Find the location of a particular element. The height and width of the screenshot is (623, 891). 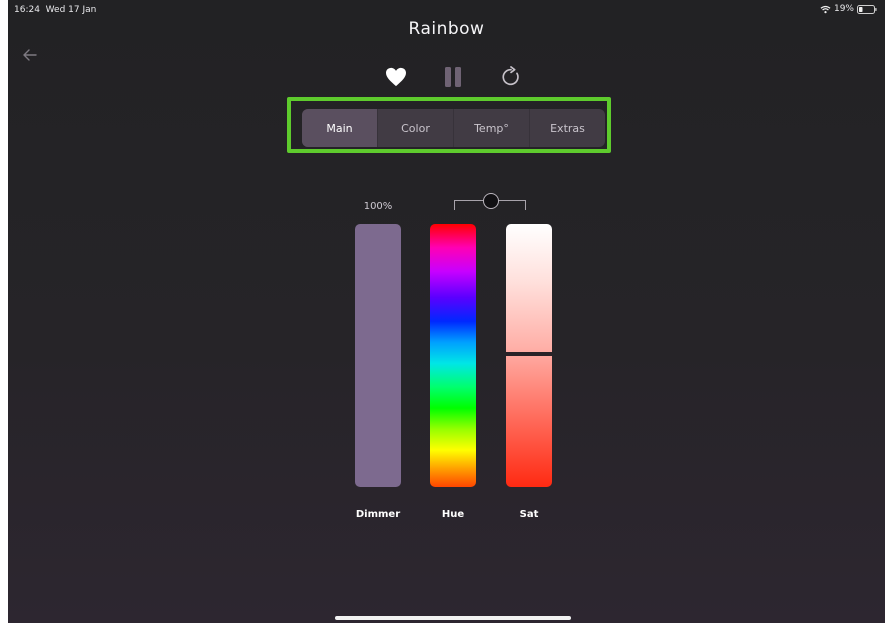

status-indicators: 19% is located at coordinates (848, 9).